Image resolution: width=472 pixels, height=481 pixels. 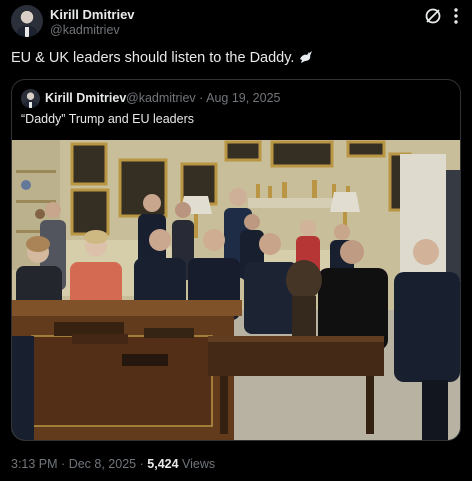 I want to click on quoted-meta: @kadmitriev · Aug 19, 2025, so click(x=203, y=98).